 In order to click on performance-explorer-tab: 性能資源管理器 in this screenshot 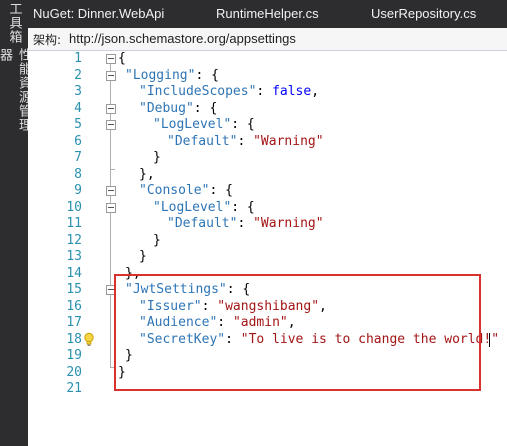, I will do `click(15, 95)`.